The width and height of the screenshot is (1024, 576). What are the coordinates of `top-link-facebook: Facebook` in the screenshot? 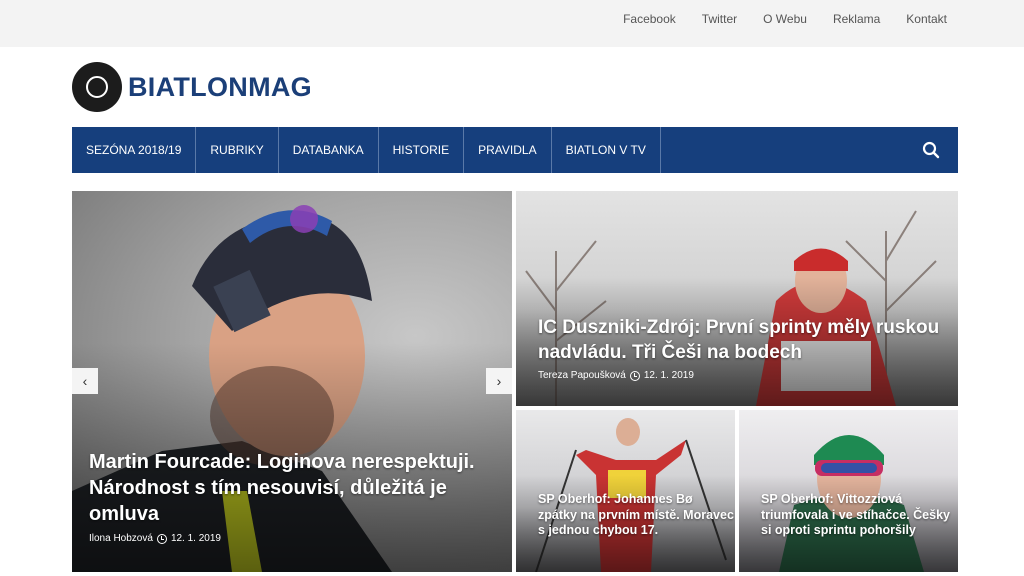 It's located at (649, 19).